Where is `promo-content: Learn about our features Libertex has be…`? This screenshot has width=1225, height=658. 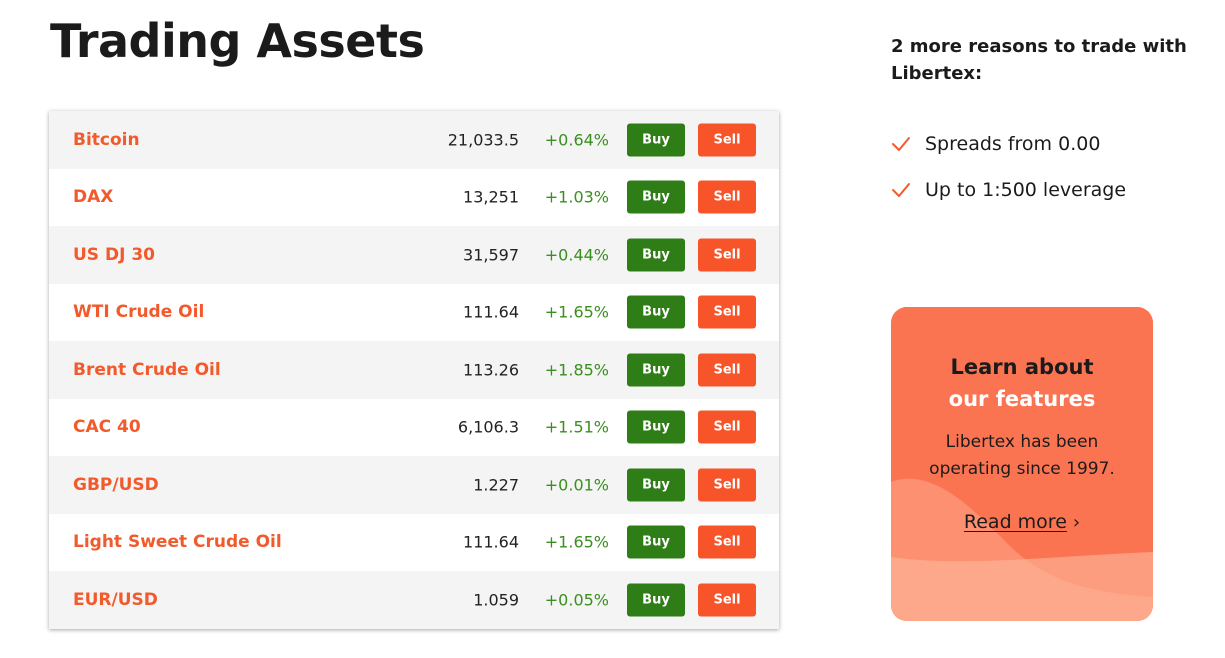
promo-content: Learn about our features Libertex has be… is located at coordinates (1022, 420).